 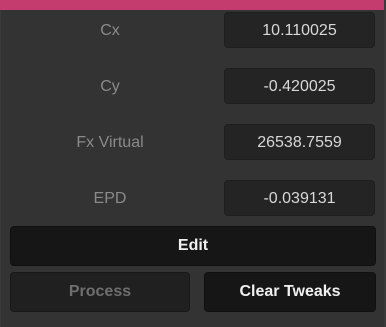 What do you see at coordinates (100, 292) in the screenshot?
I see `process-button: Process` at bounding box center [100, 292].